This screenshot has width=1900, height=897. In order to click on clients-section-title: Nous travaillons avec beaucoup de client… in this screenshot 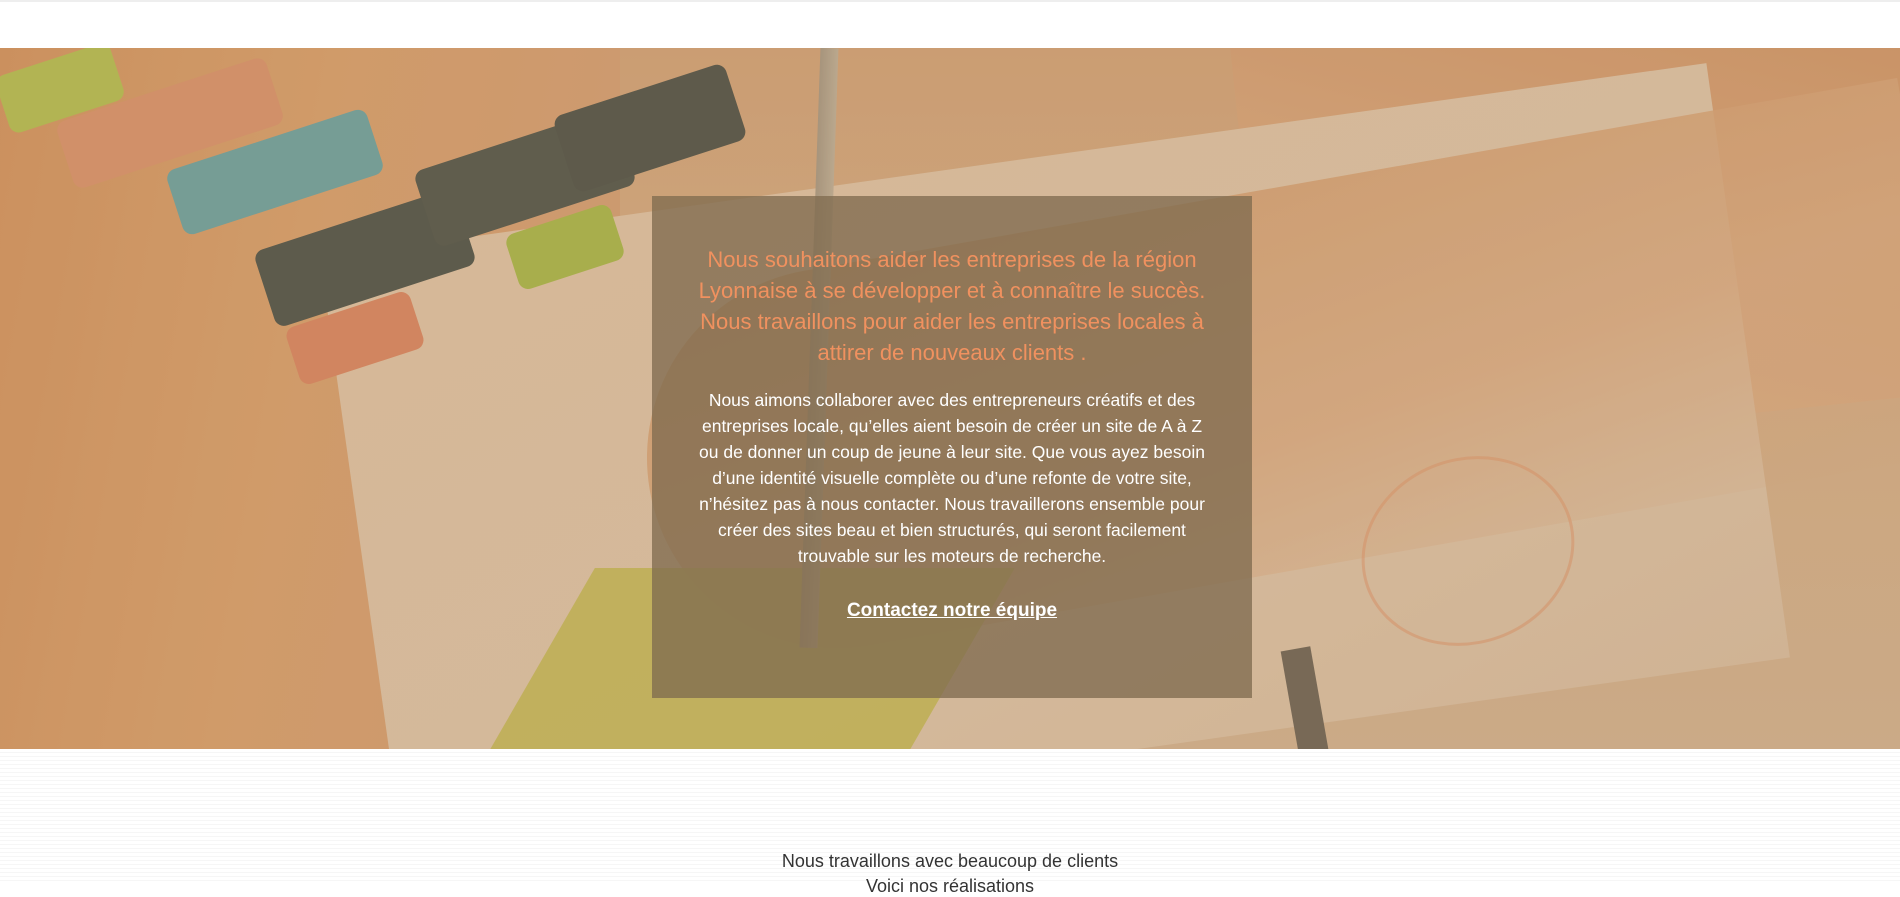, I will do `click(950, 861)`.